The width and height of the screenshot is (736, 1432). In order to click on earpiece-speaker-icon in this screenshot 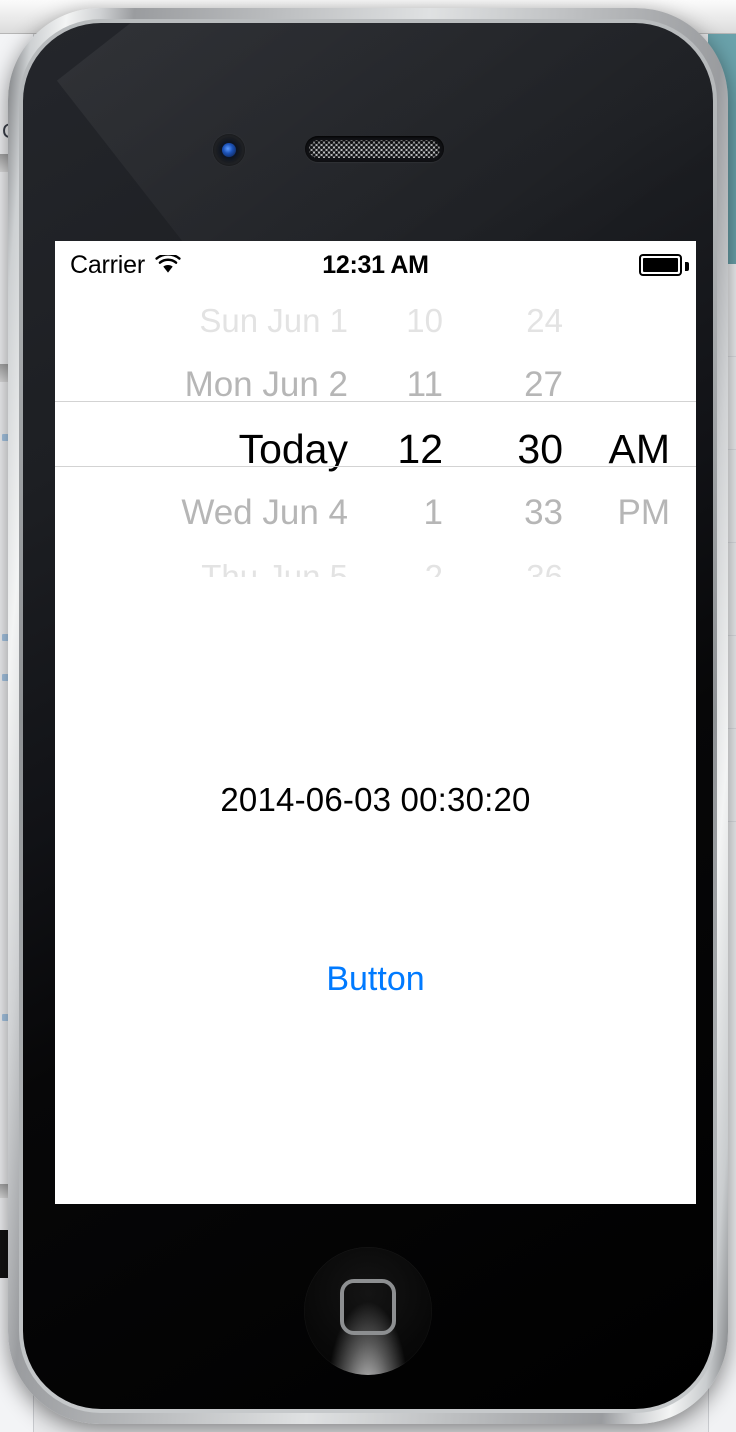, I will do `click(374, 149)`.